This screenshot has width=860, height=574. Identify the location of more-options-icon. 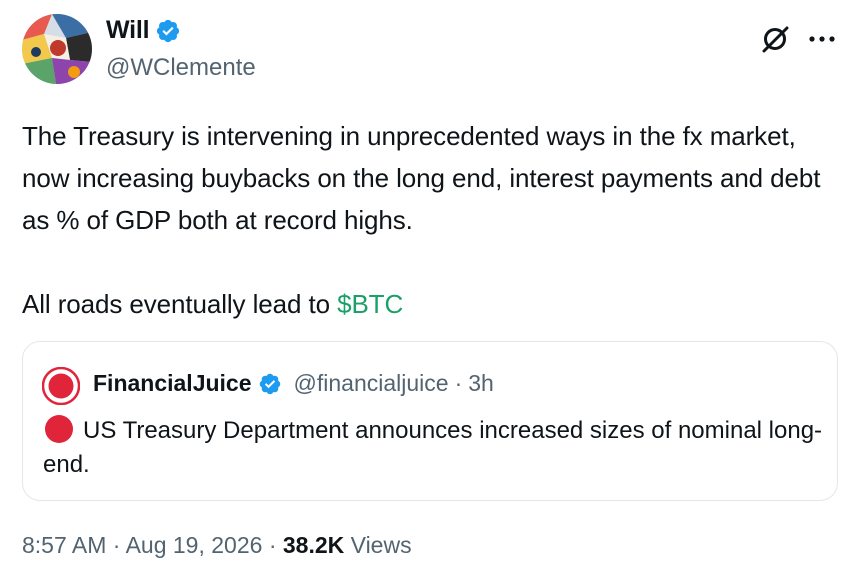
(822, 39).